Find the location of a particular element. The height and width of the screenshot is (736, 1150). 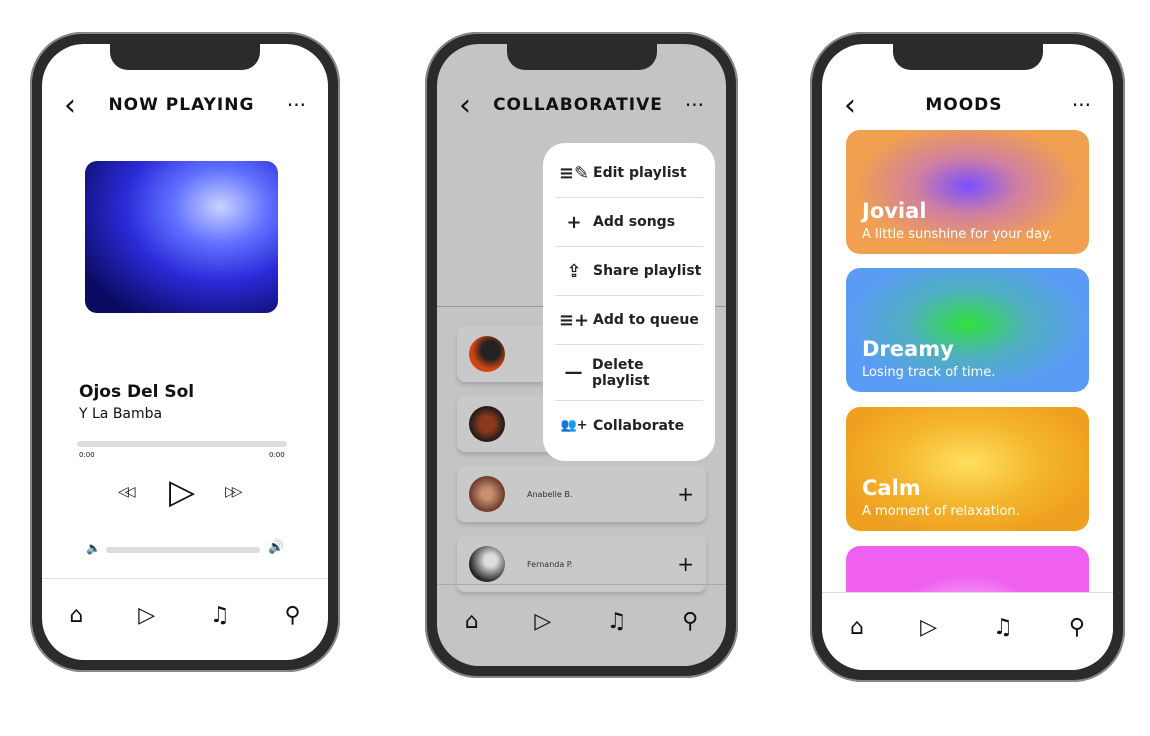

menu-item-delete-playlist: — Delete playlist is located at coordinates (629, 373).